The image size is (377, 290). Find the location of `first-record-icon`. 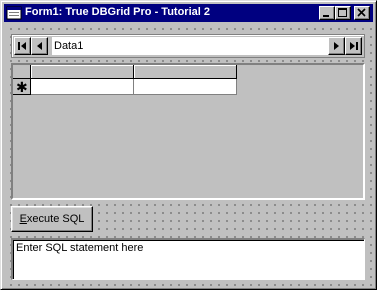

first-record-icon is located at coordinates (22, 46).